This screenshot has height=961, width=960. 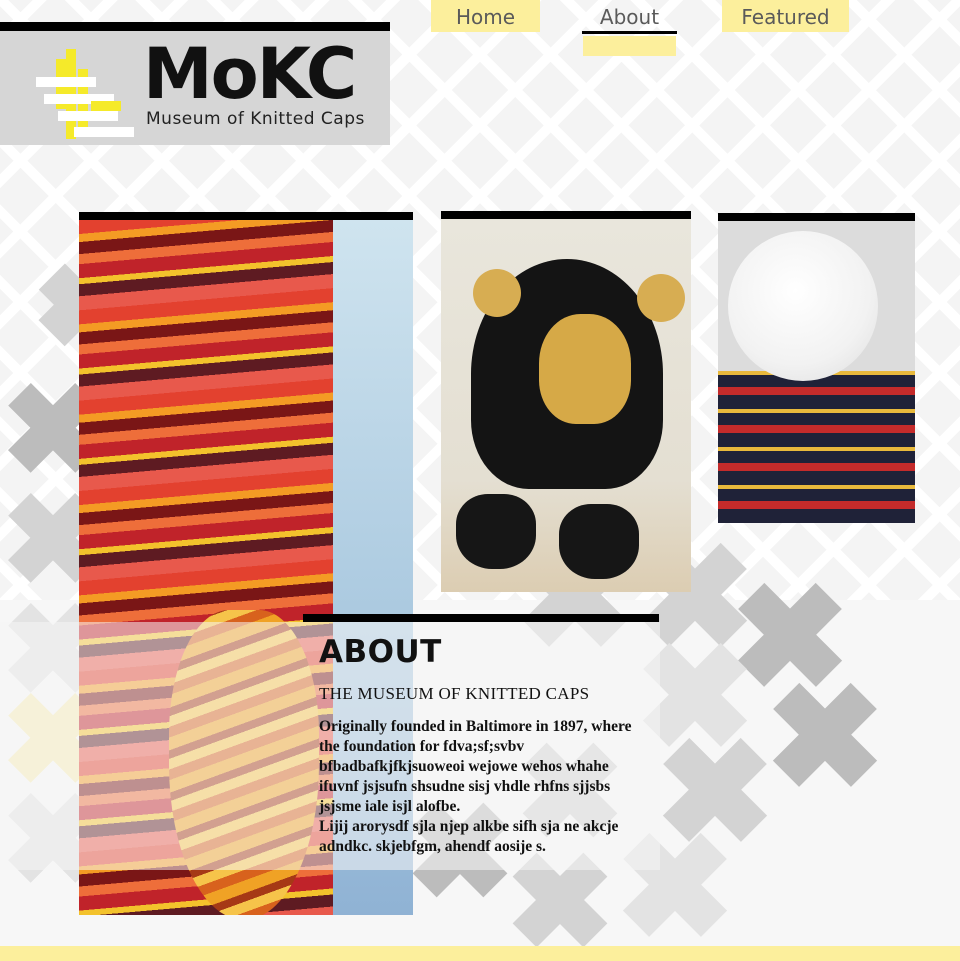 I want to click on about-subheading: THE MUSEUM OF KNITTED CAPS, so click(x=454, y=693).